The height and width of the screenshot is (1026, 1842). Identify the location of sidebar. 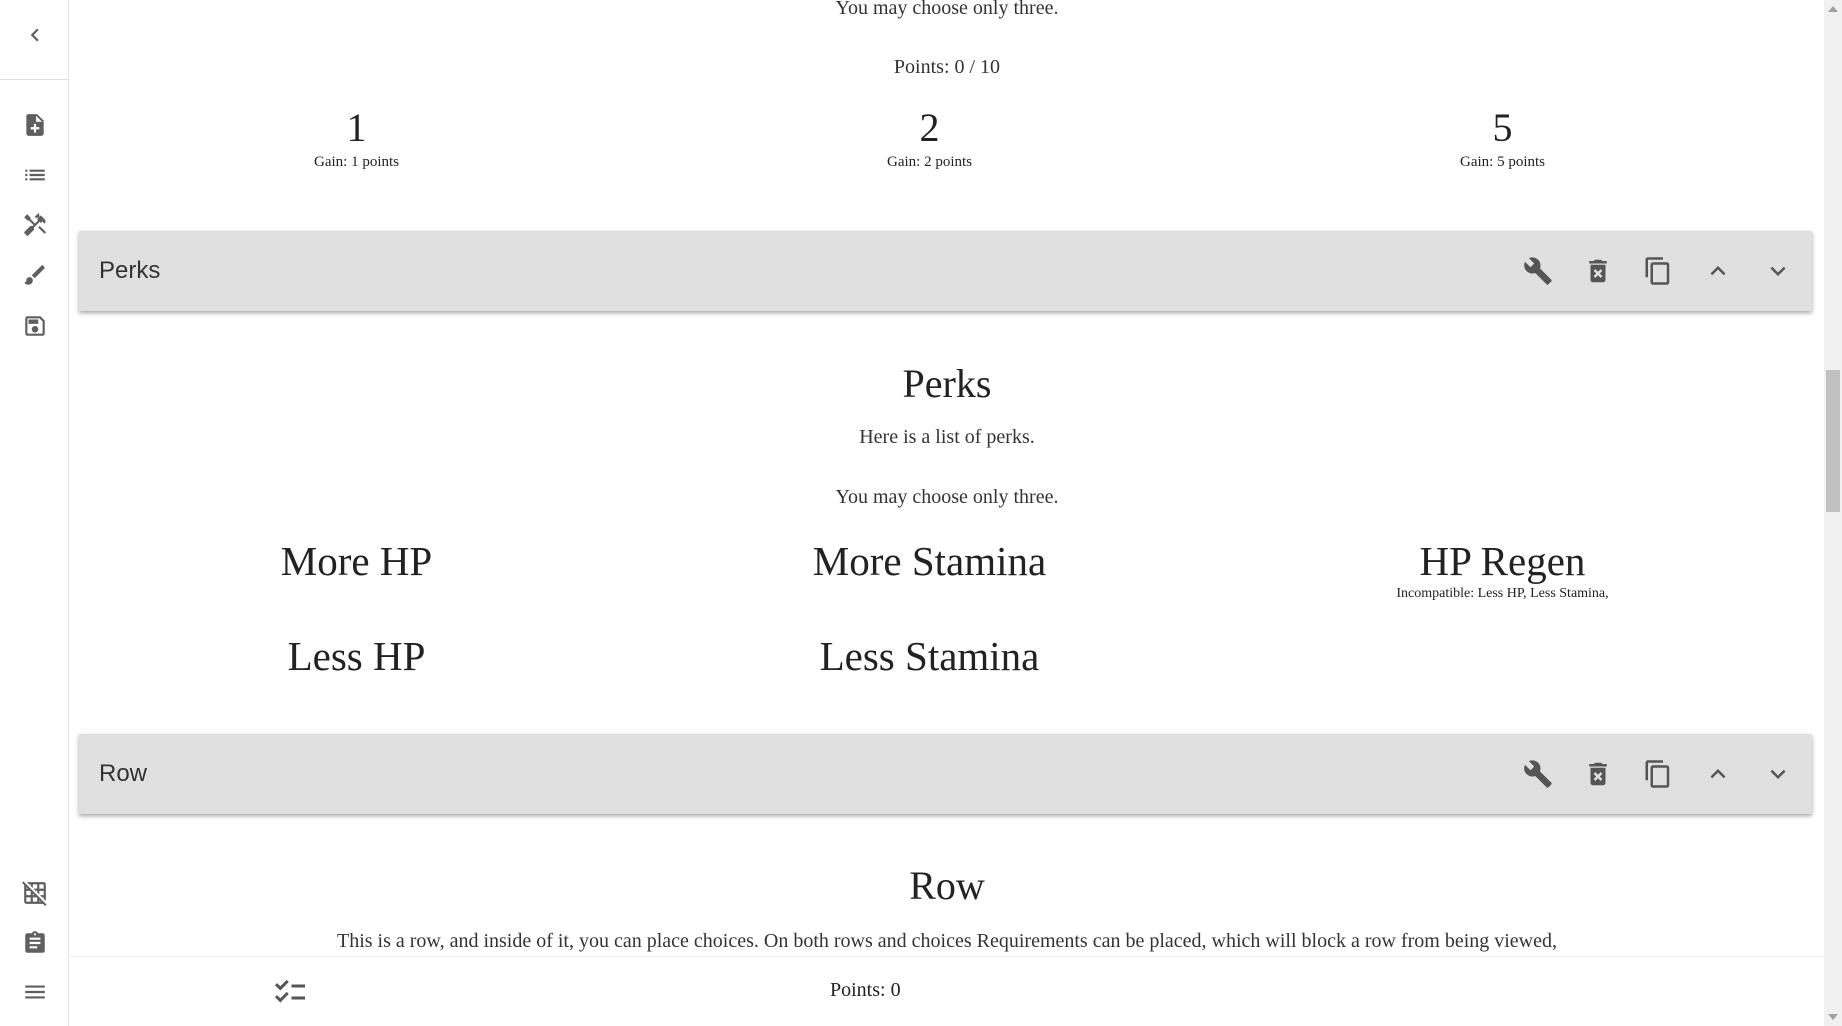
(34, 513).